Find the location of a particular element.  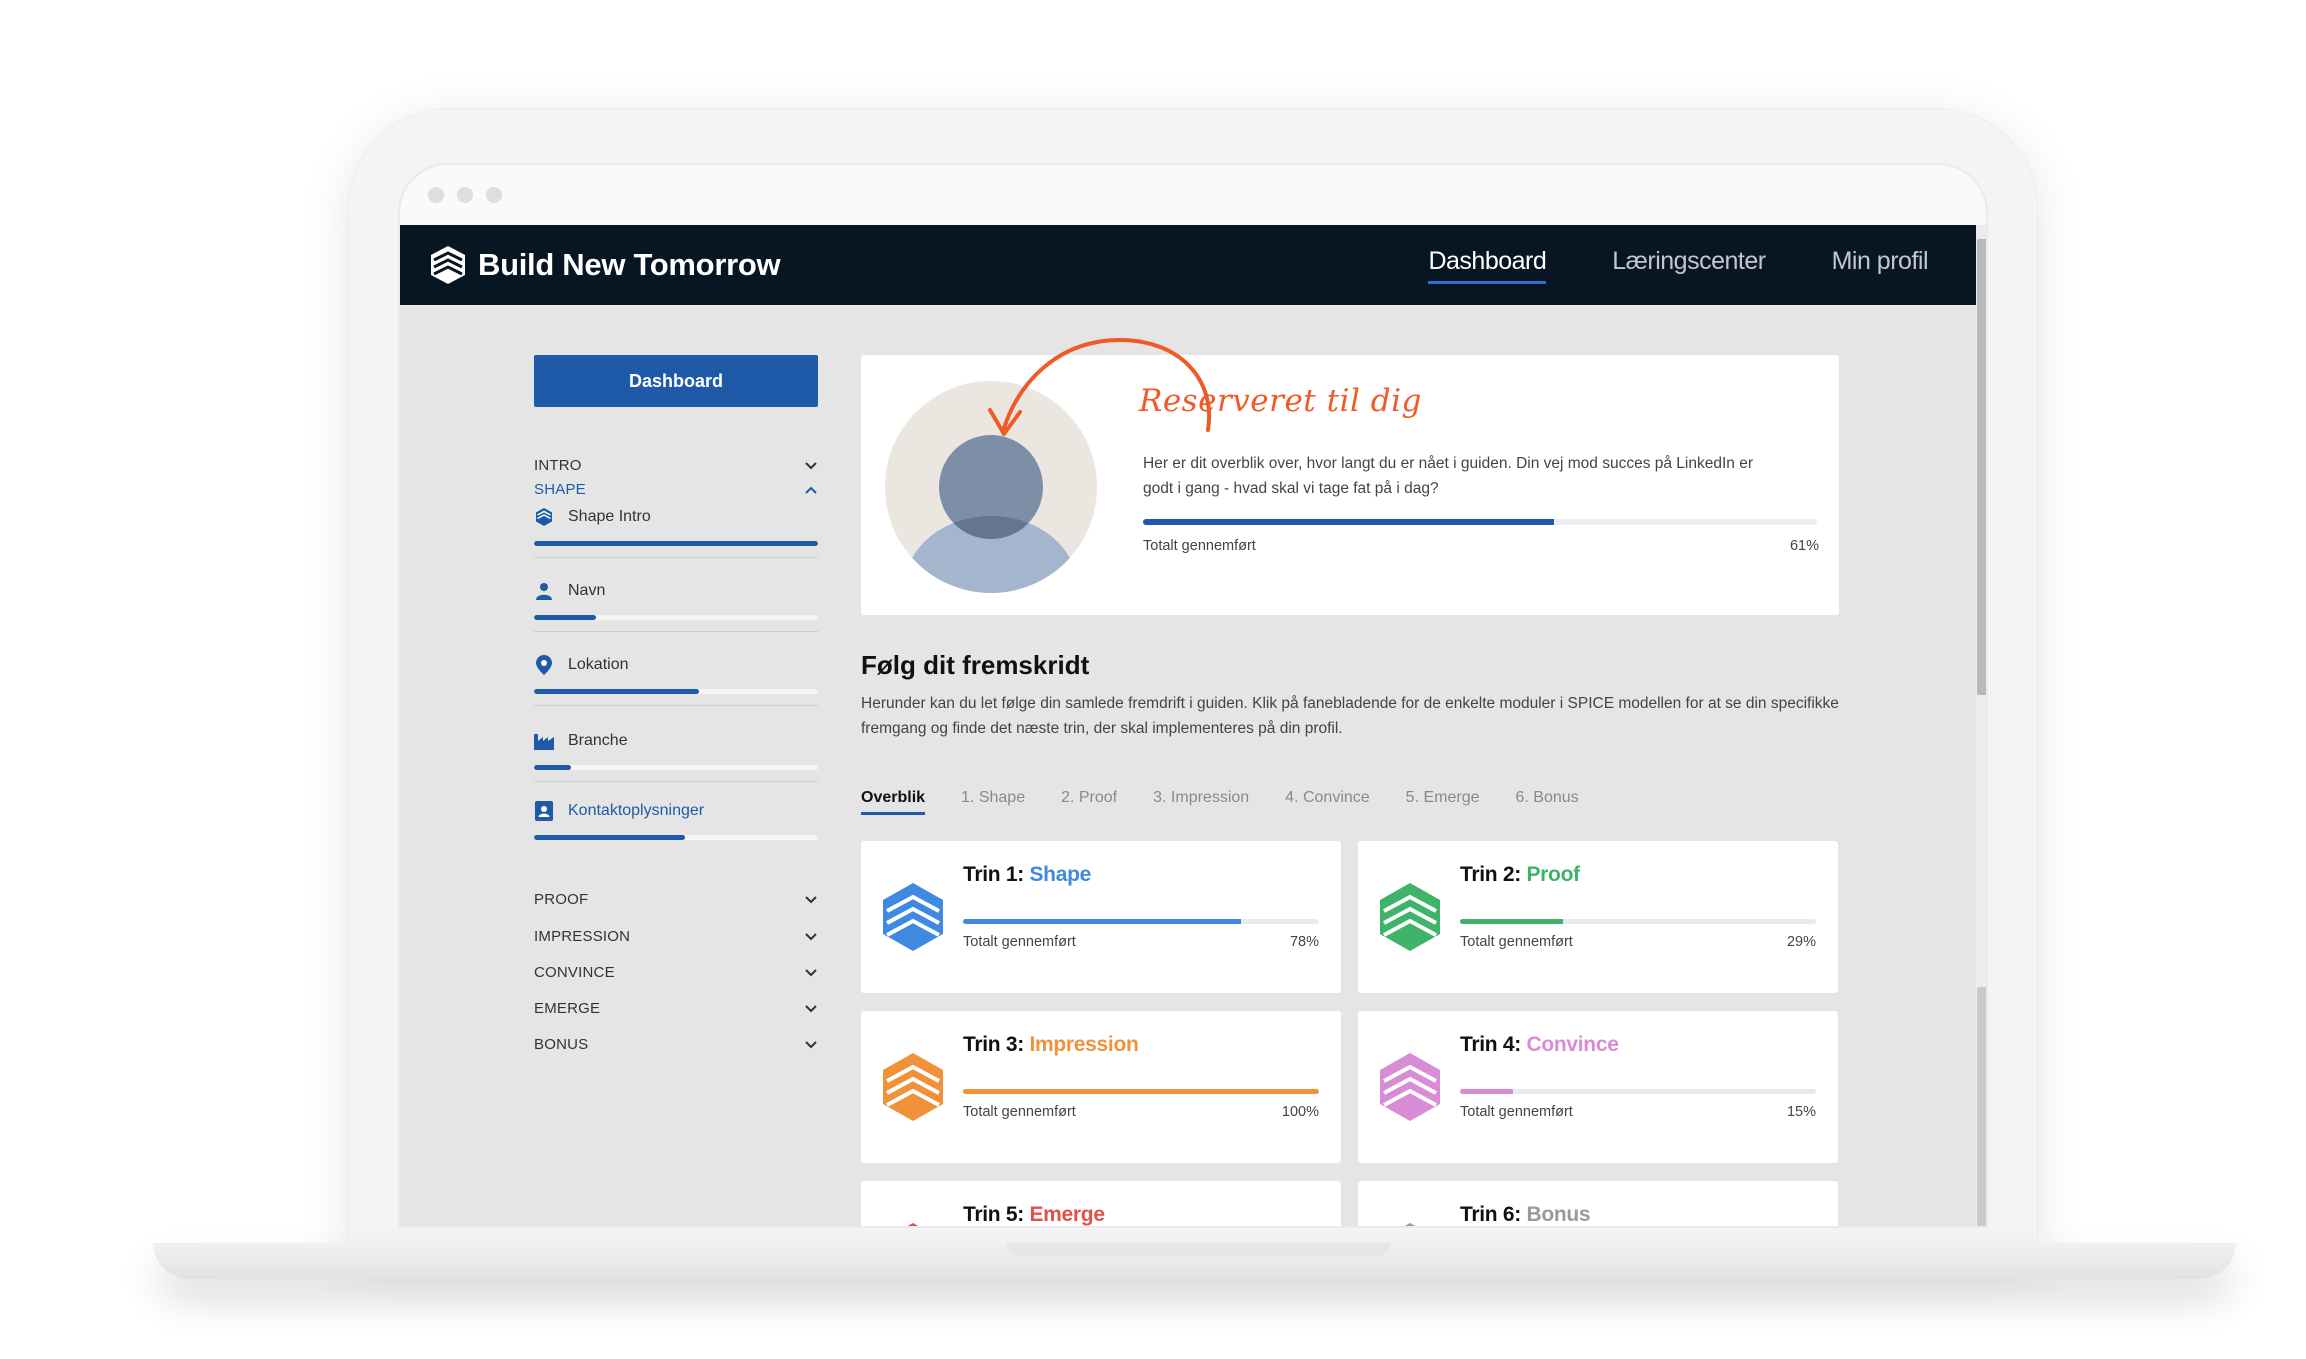

bonus-module-icon is located at coordinates (1410, 1223).